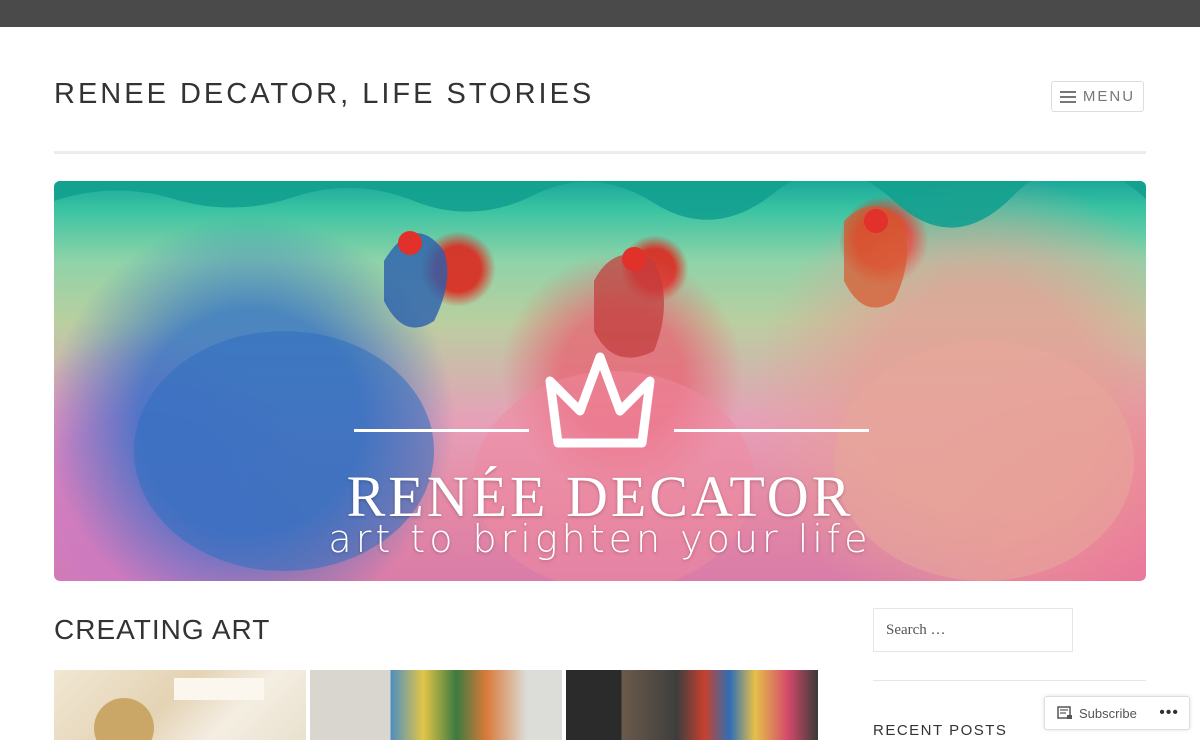  What do you see at coordinates (1169, 713) in the screenshot?
I see `more-options-button: •••` at bounding box center [1169, 713].